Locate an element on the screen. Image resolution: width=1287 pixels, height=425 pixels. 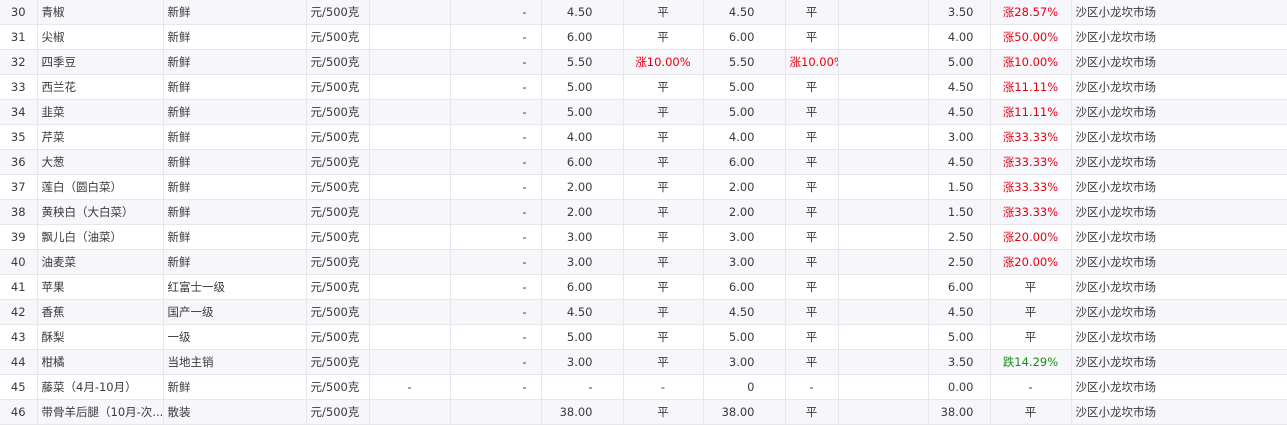
price-2: 4.00 is located at coordinates (744, 137).